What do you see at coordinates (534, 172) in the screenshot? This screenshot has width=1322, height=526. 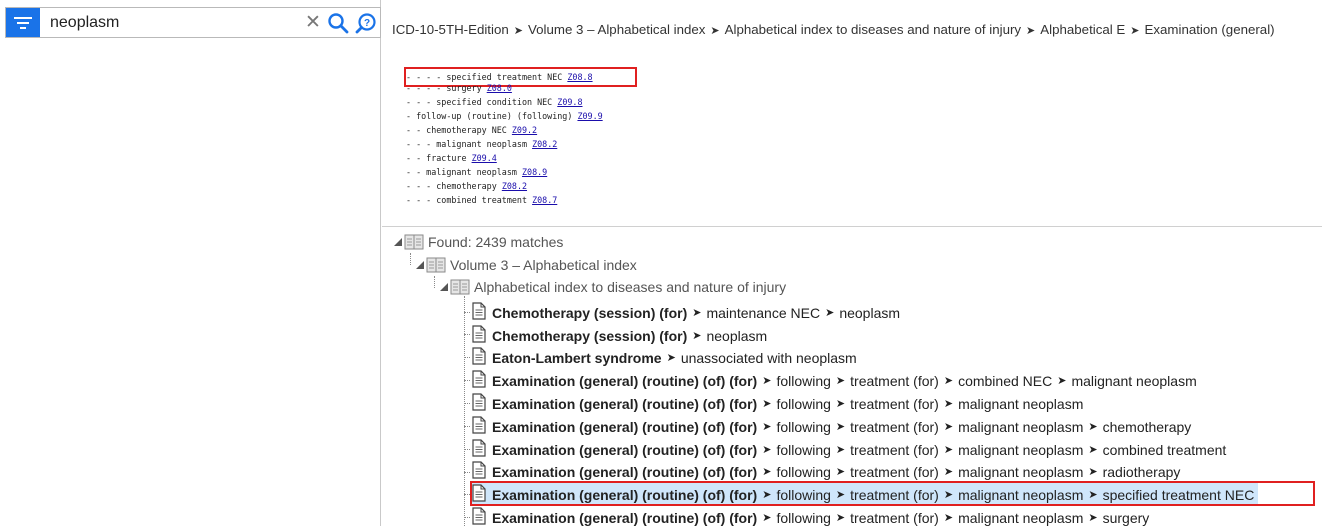 I see `code-link: Z08.9` at bounding box center [534, 172].